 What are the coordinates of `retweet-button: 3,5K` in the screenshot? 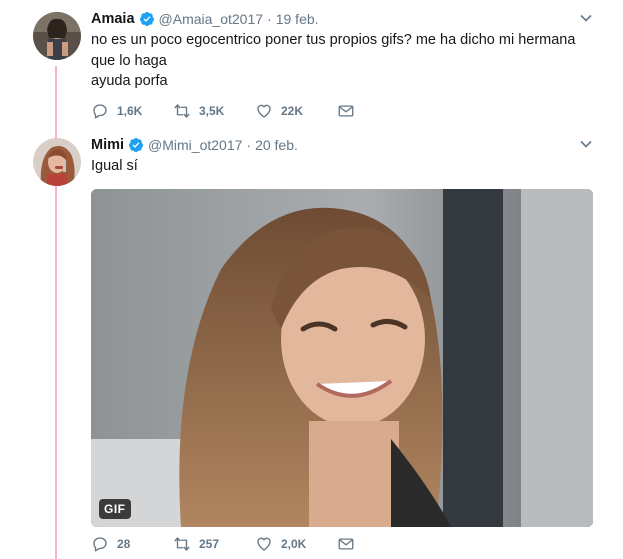 It's located at (214, 111).